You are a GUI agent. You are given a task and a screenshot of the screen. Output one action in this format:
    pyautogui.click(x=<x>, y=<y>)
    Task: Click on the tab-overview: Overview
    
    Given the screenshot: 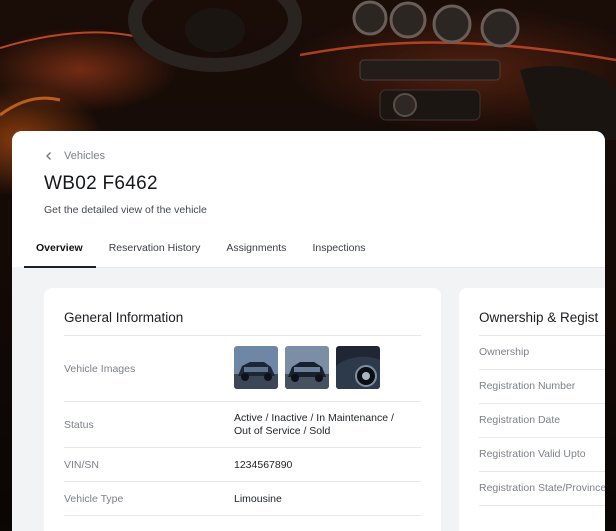 What is the action you would take?
    pyautogui.click(x=60, y=250)
    